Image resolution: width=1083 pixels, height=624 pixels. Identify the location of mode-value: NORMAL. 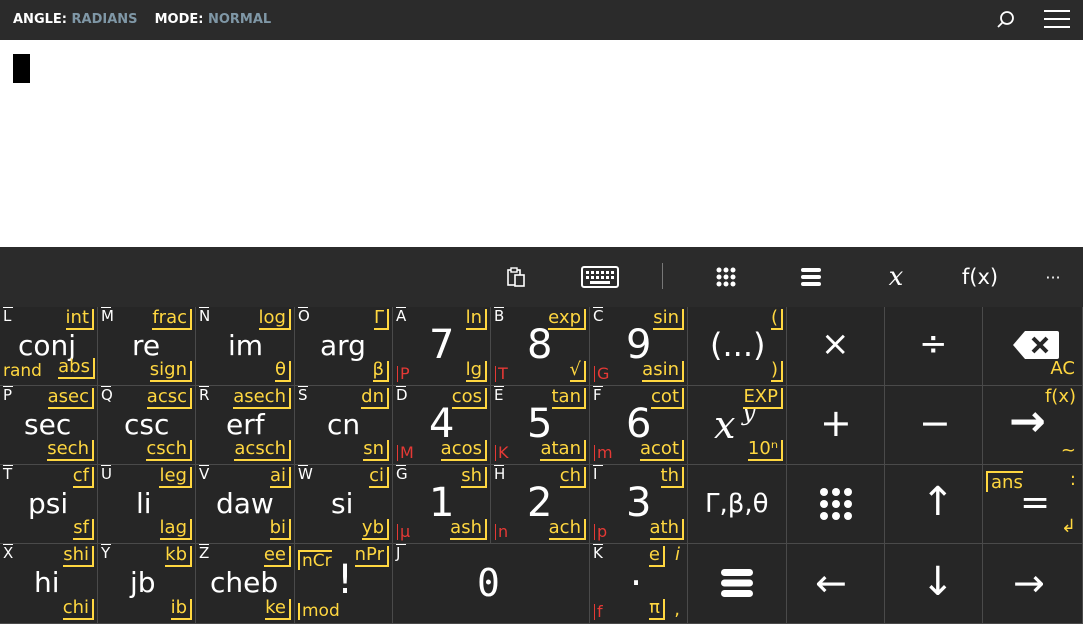
(239, 19).